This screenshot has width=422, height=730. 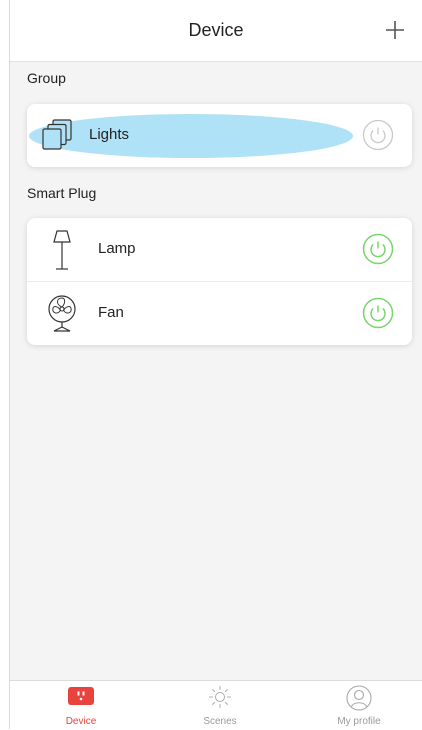 I want to click on section-label-smart-plug: Smart Plug, so click(x=62, y=193).